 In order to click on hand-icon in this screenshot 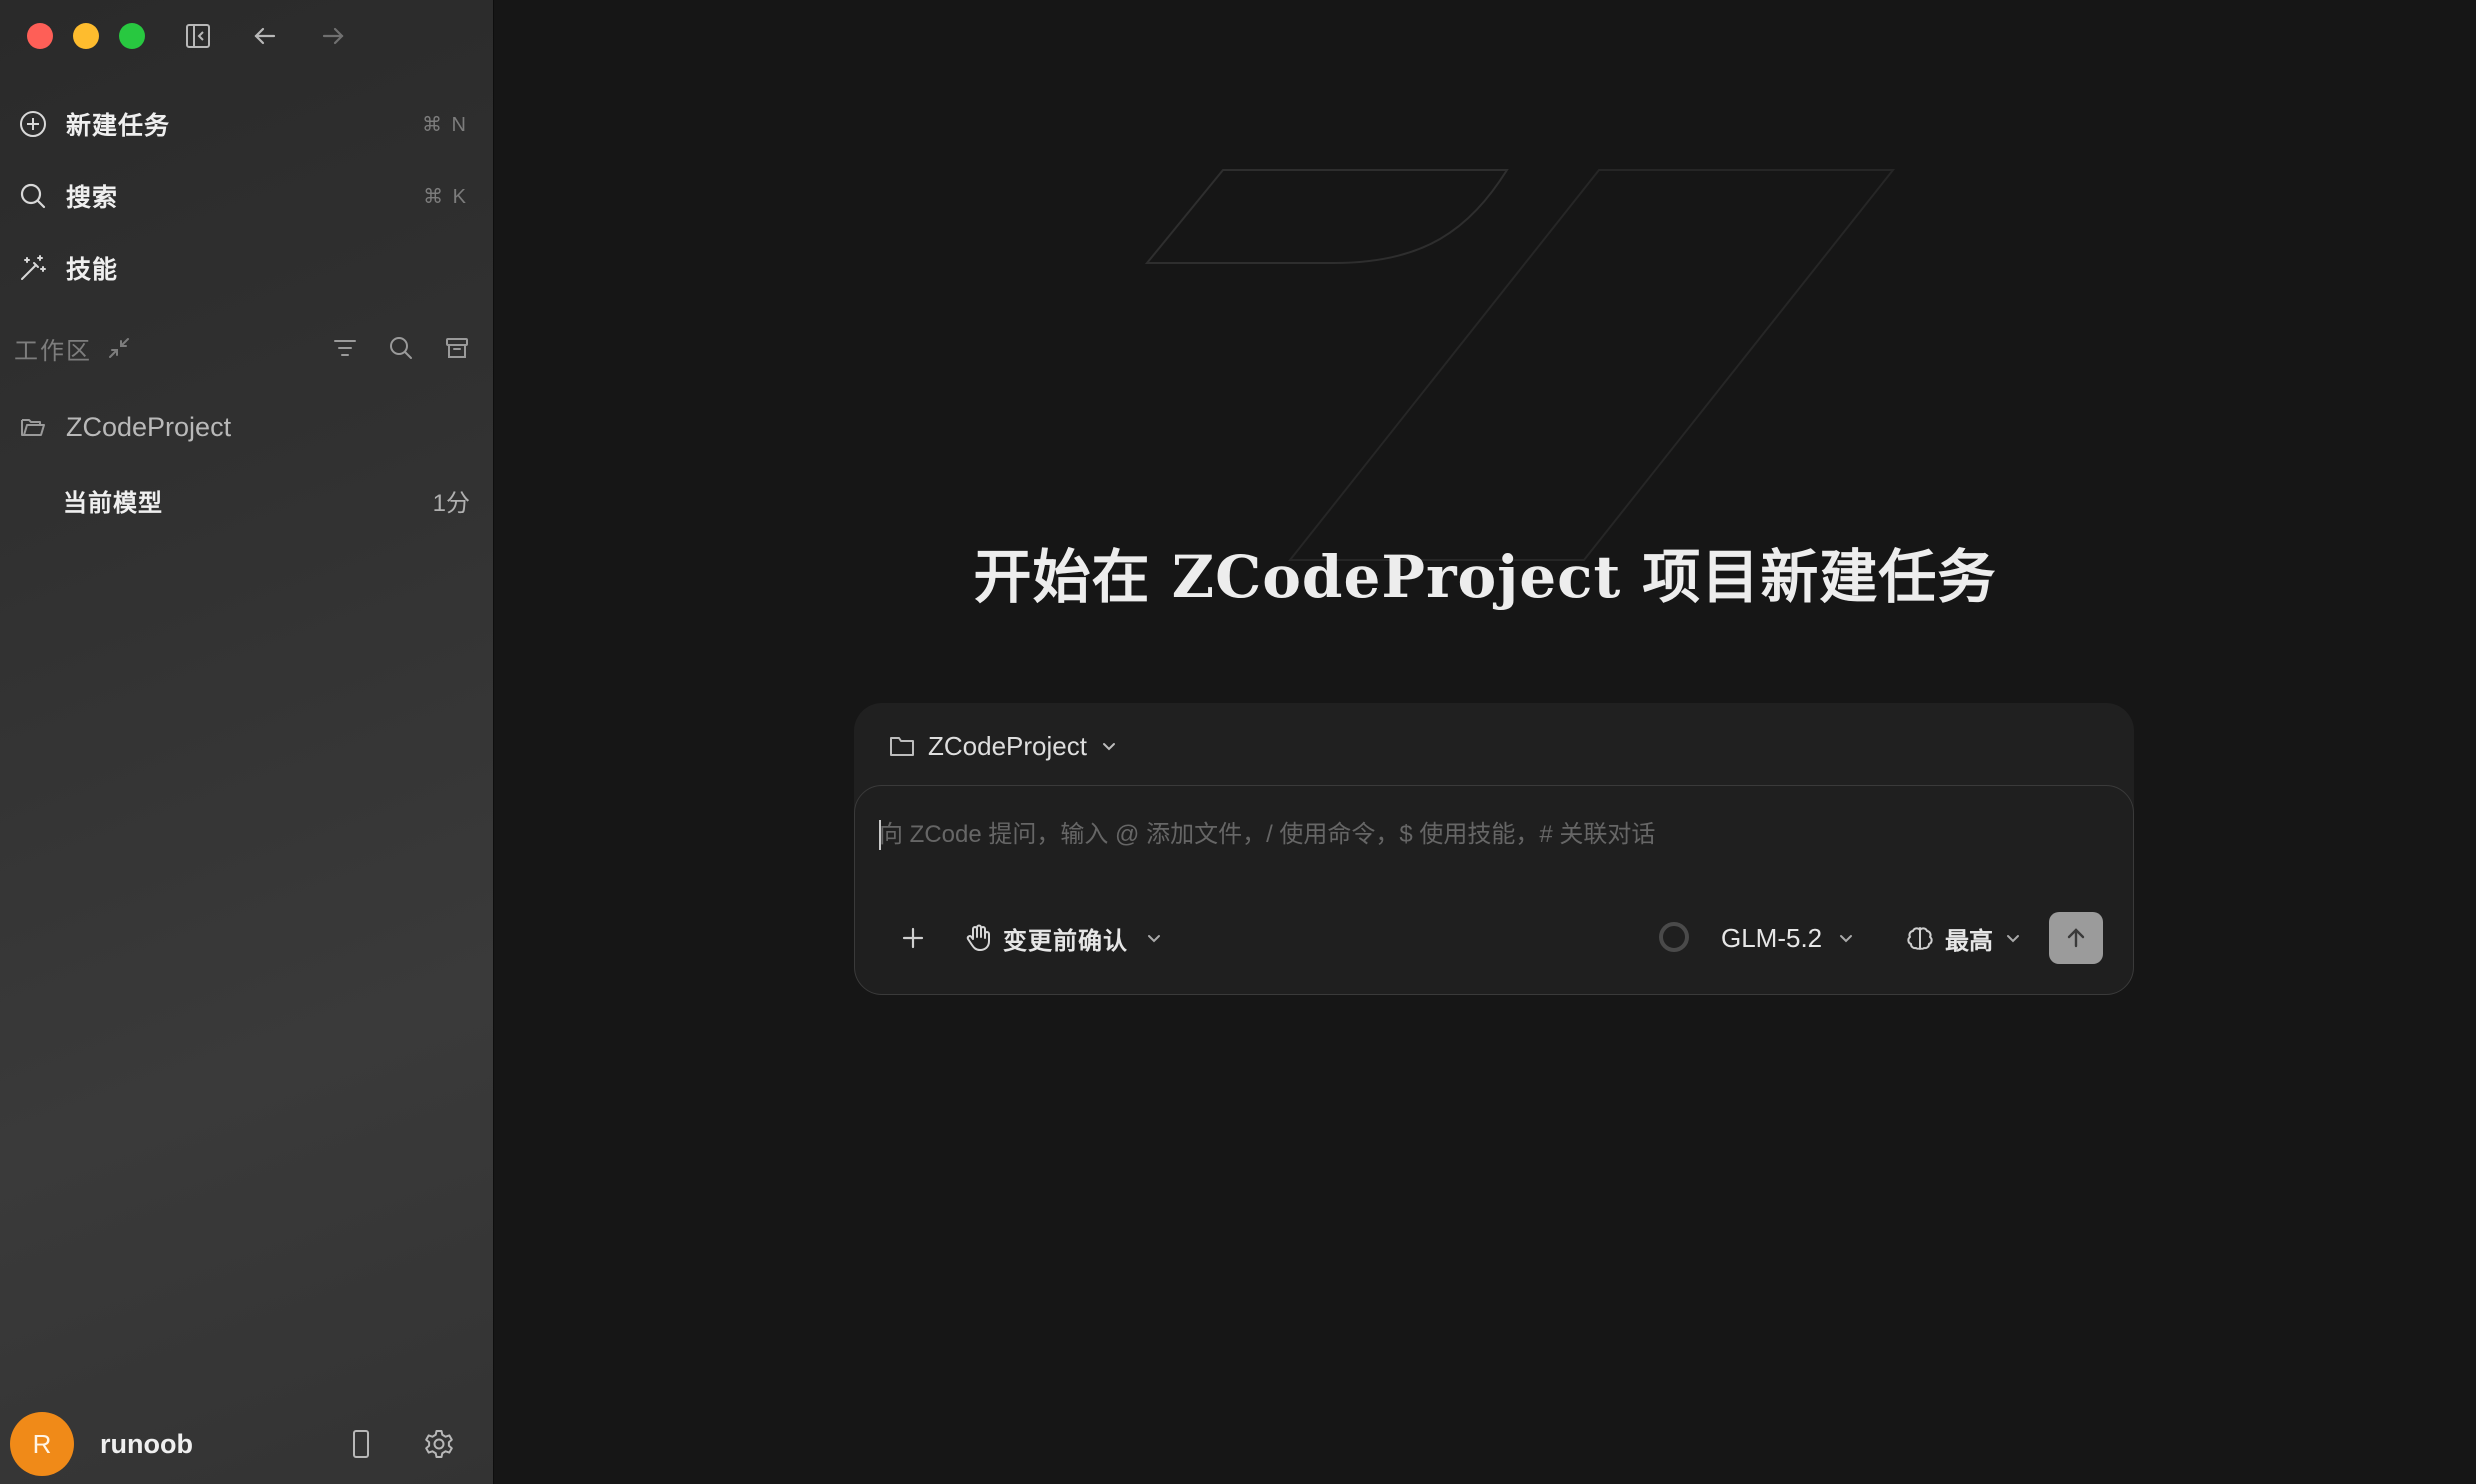, I will do `click(978, 938)`.